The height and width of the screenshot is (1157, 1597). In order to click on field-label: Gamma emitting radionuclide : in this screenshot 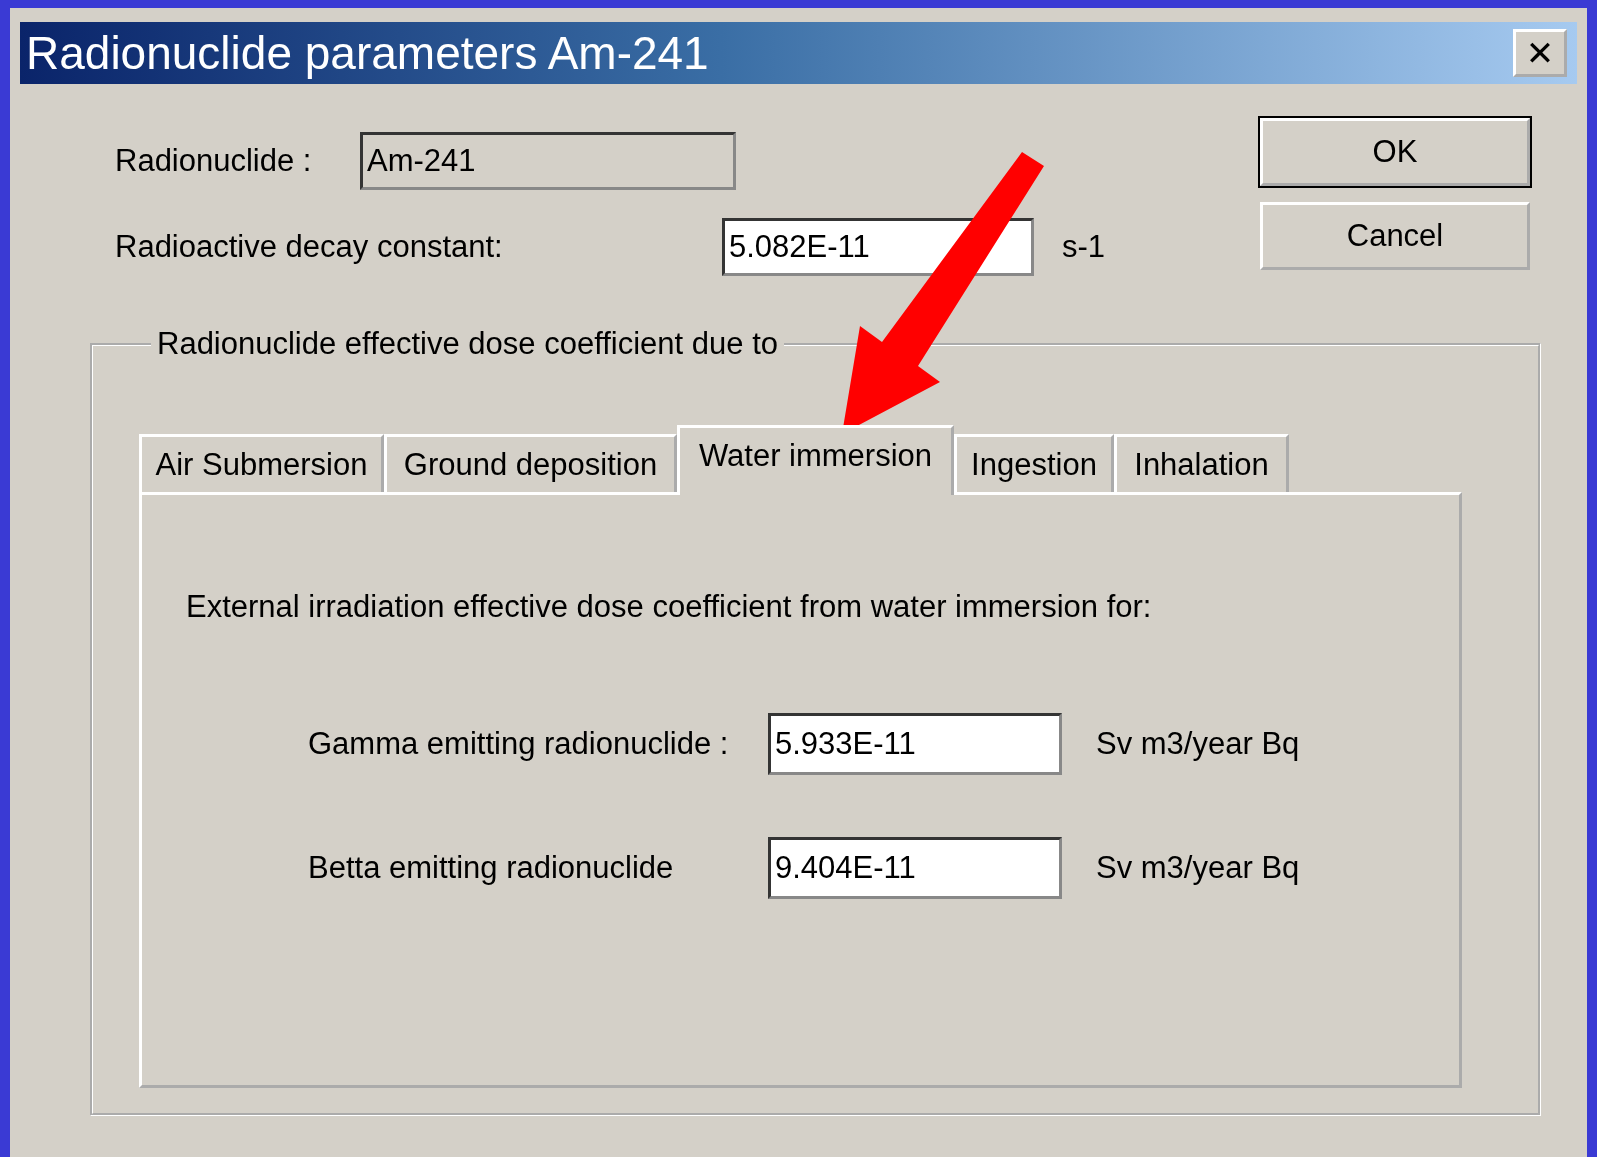, I will do `click(519, 744)`.